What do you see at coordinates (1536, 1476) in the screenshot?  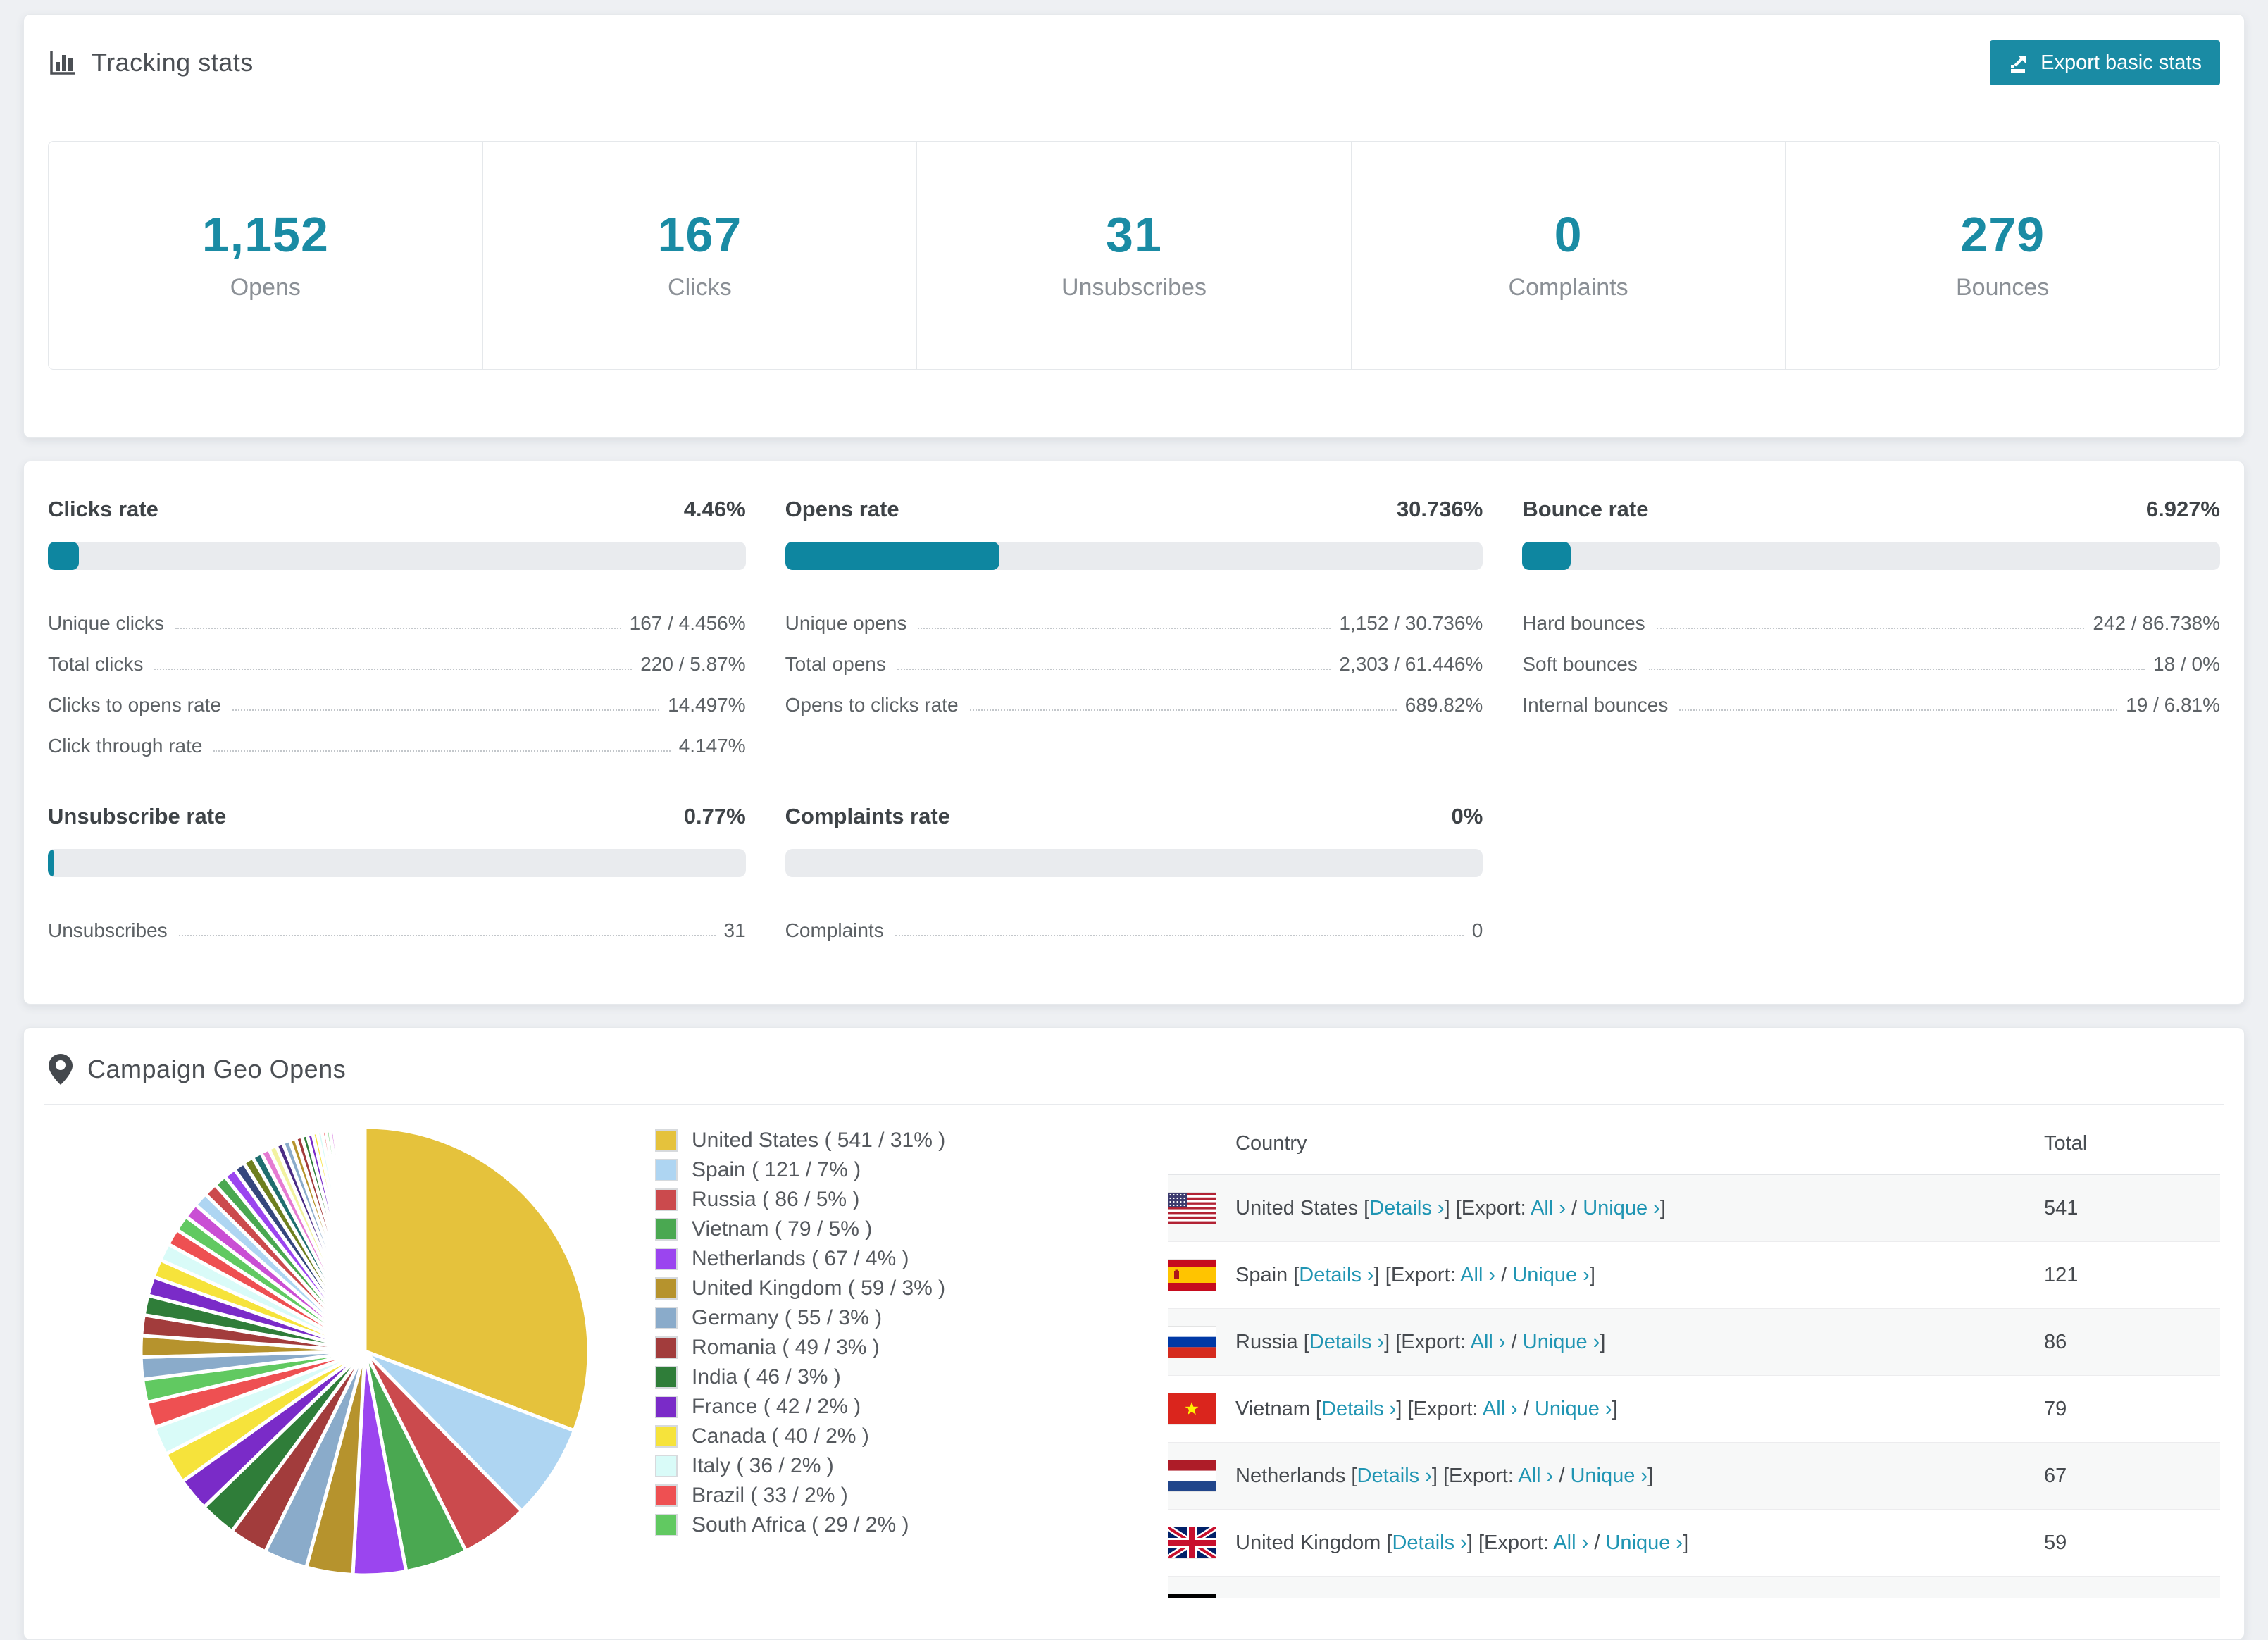 I see `export-all-link-netherlands: All ›` at bounding box center [1536, 1476].